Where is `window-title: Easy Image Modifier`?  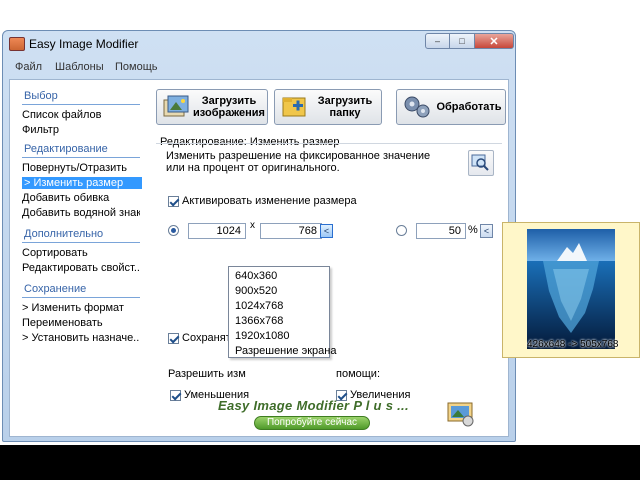 window-title: Easy Image Modifier is located at coordinates (84, 44).